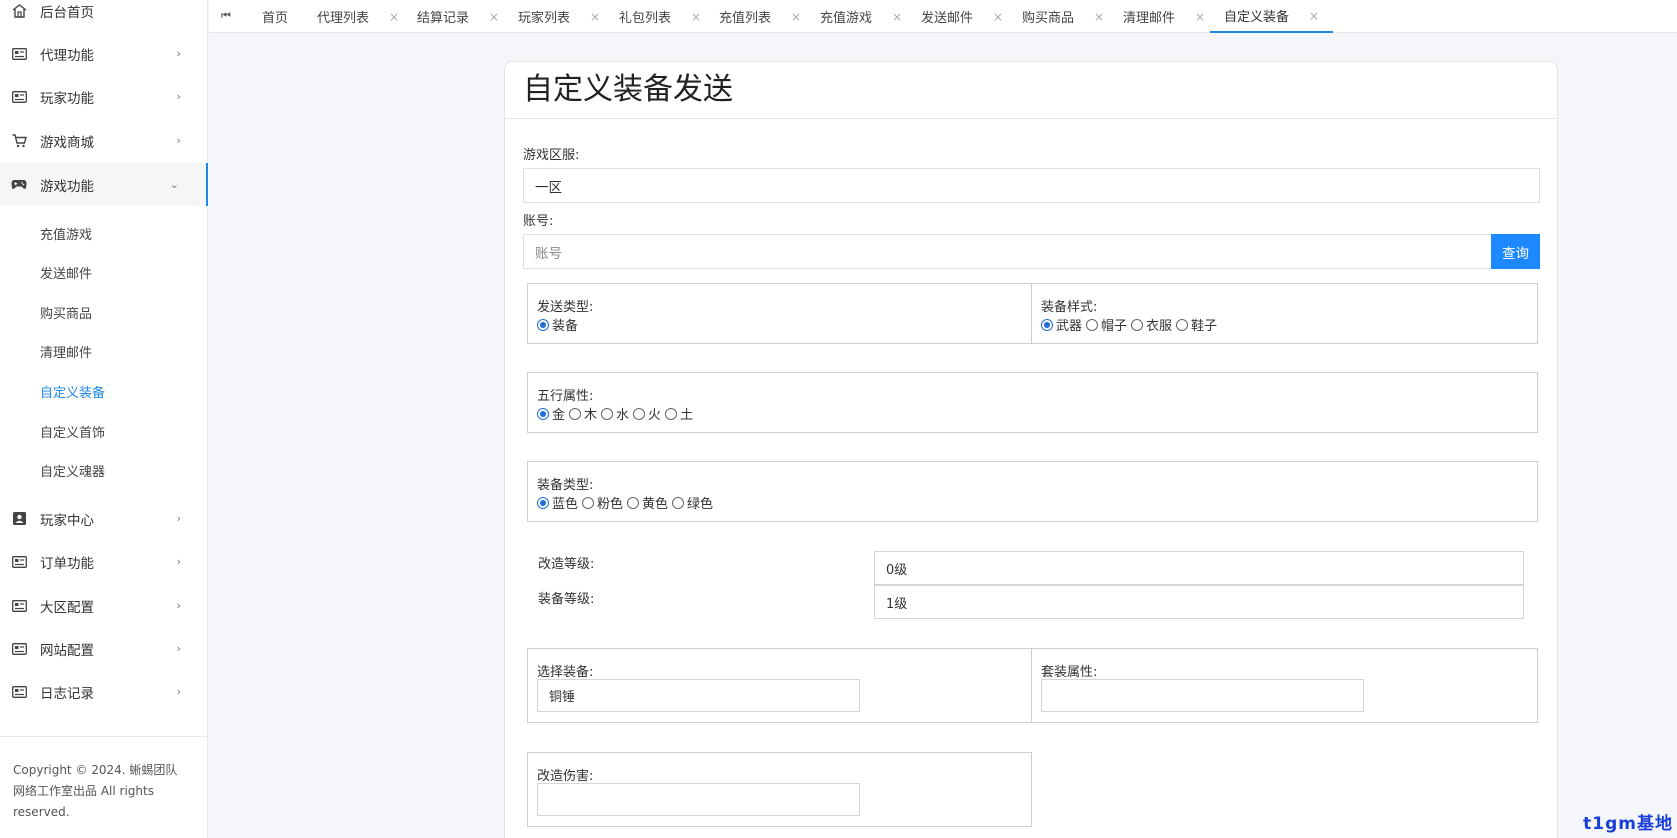 The width and height of the screenshot is (1677, 838). What do you see at coordinates (565, 326) in the screenshot?
I see `radio-label: 装备` at bounding box center [565, 326].